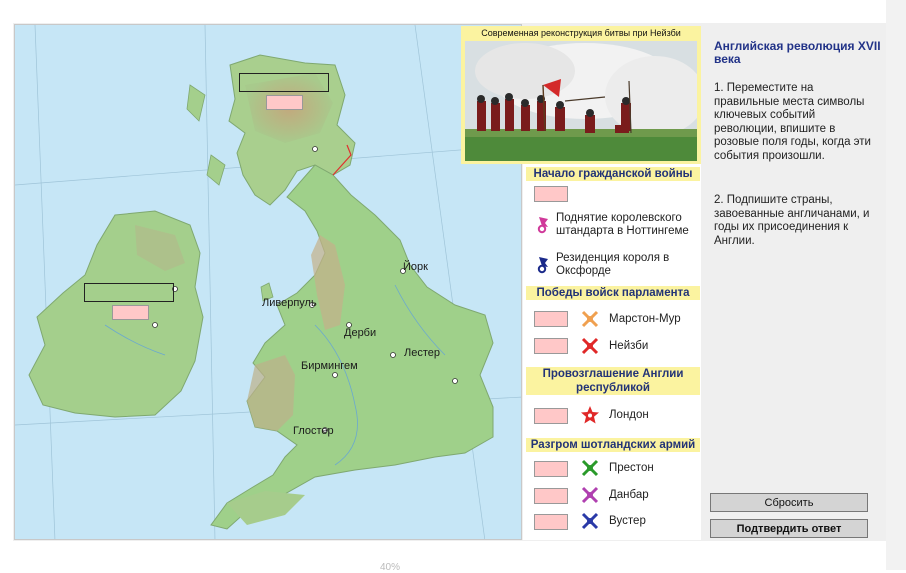 Image resolution: width=906 pixels, height=573 pixels. Describe the element at coordinates (613, 445) in the screenshot. I see `legend-heading-scots: Разгром шотландских армий` at that location.